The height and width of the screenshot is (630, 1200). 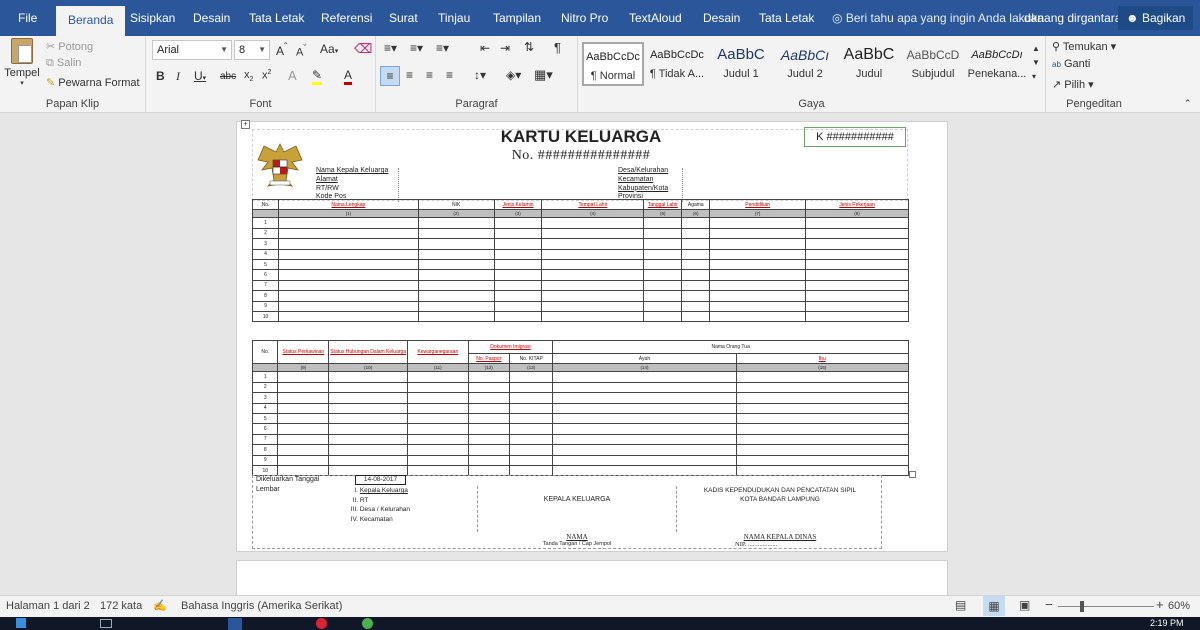 What do you see at coordinates (317, 76) in the screenshot?
I see `highlight-icon: ✎` at bounding box center [317, 76].